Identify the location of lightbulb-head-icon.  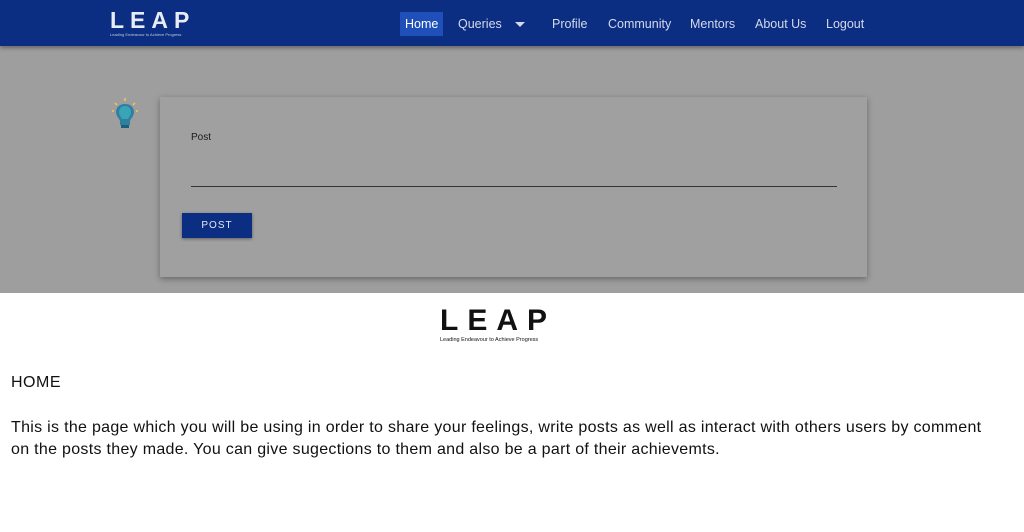
(125, 114).